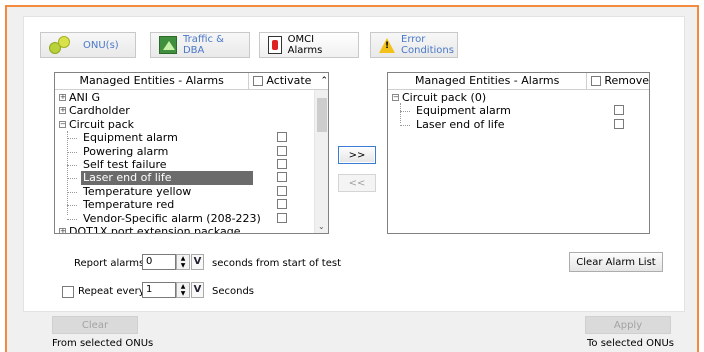 This screenshot has width=704, height=352. What do you see at coordinates (616, 262) in the screenshot?
I see `clear-alarm-list-button: Clear Alarm List` at bounding box center [616, 262].